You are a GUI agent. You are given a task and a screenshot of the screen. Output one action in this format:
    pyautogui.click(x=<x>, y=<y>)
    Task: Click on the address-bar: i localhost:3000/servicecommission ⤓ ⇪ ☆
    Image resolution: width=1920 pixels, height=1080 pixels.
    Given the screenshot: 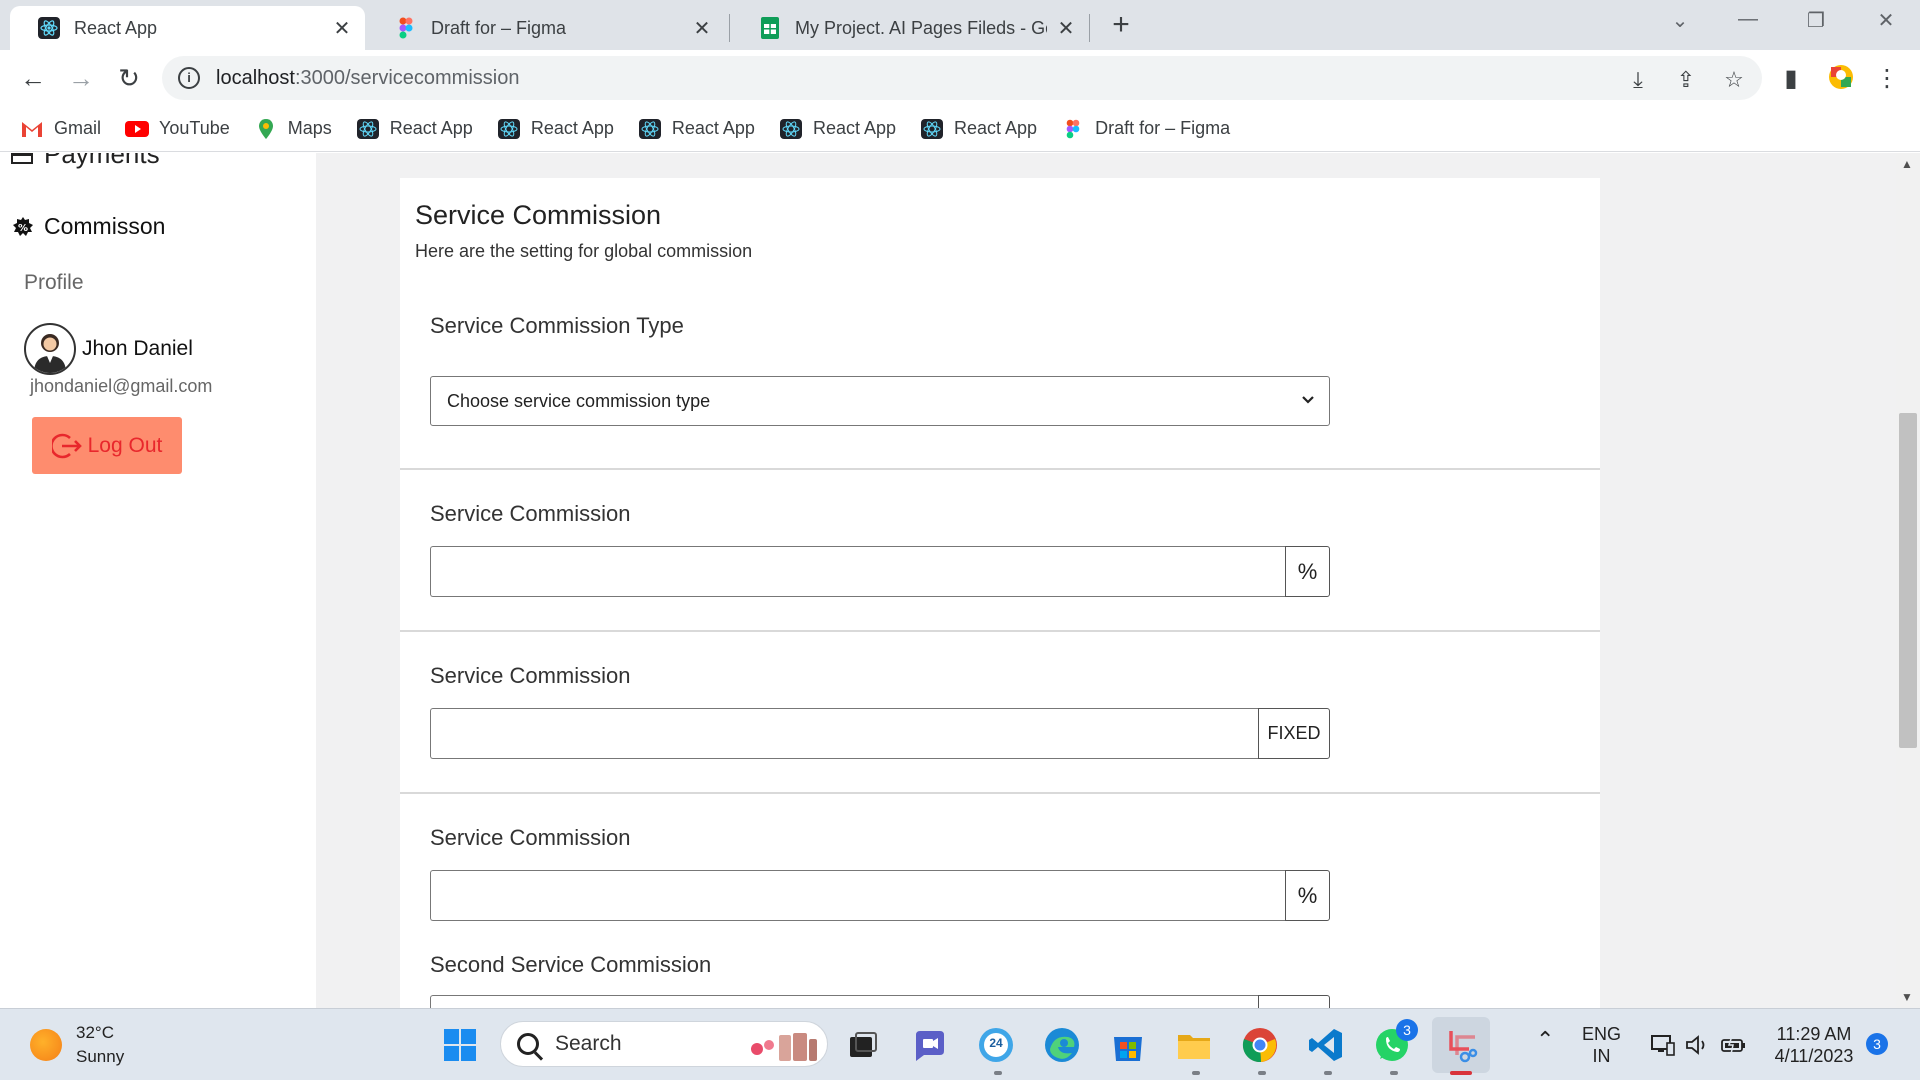 What is the action you would take?
    pyautogui.click(x=962, y=78)
    